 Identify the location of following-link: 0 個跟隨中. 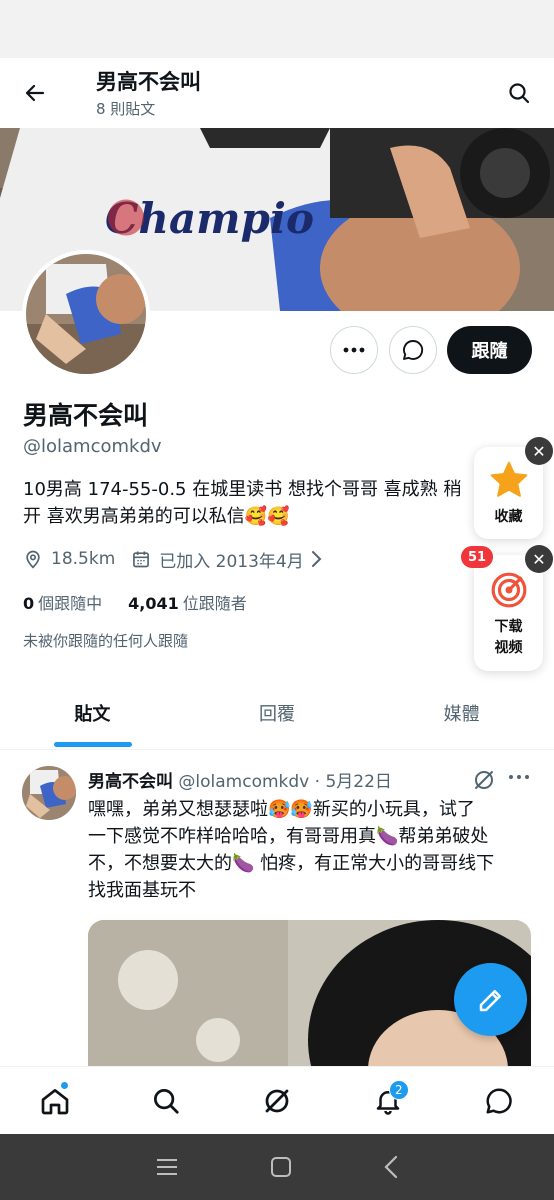
(62, 602).